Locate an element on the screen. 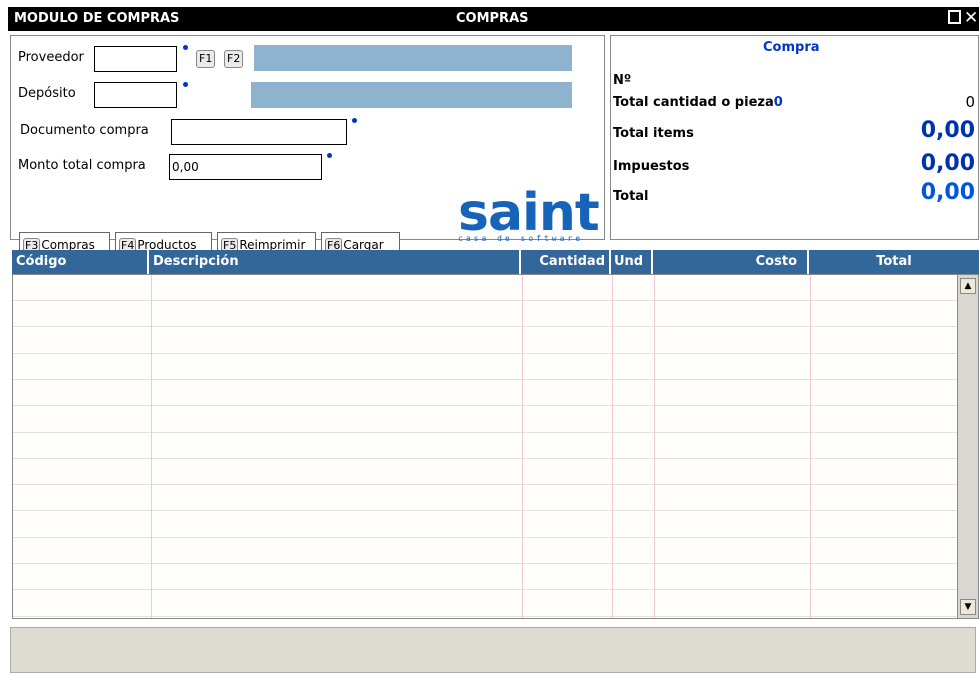 This screenshot has width=979, height=676. logo-word: saint is located at coordinates (529, 213).